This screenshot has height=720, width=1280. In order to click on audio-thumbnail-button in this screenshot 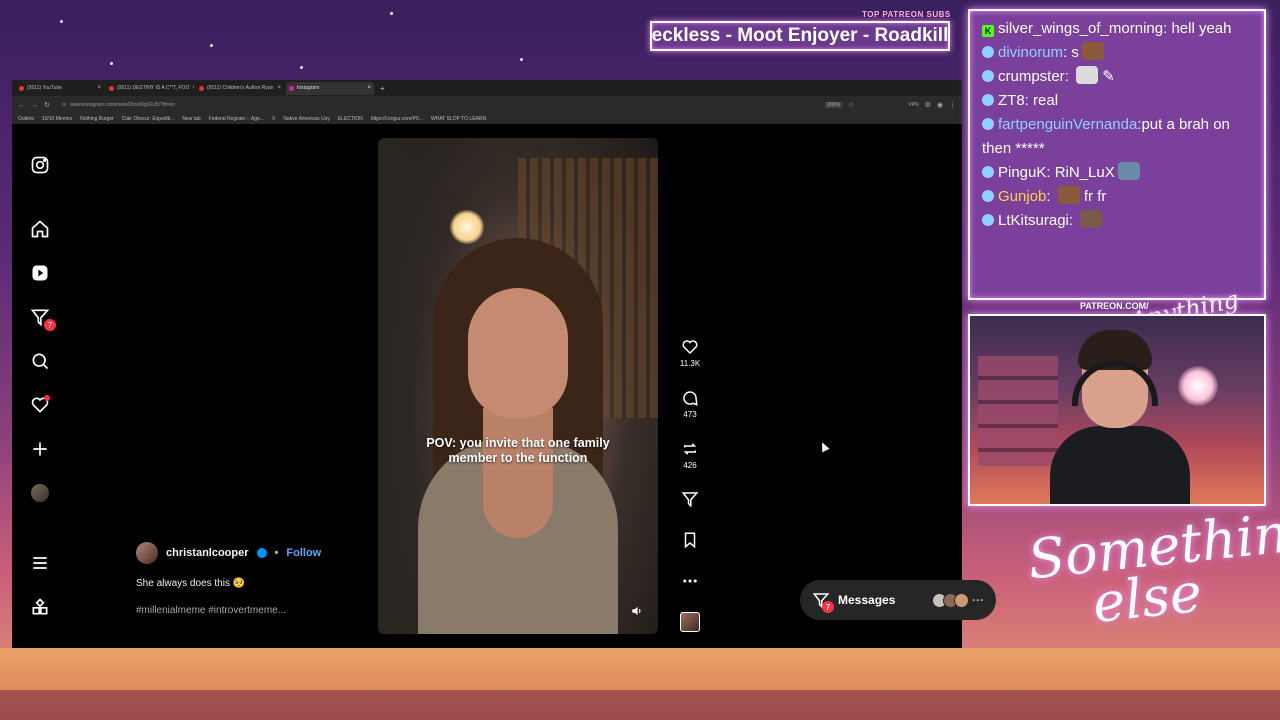, I will do `click(690, 622)`.